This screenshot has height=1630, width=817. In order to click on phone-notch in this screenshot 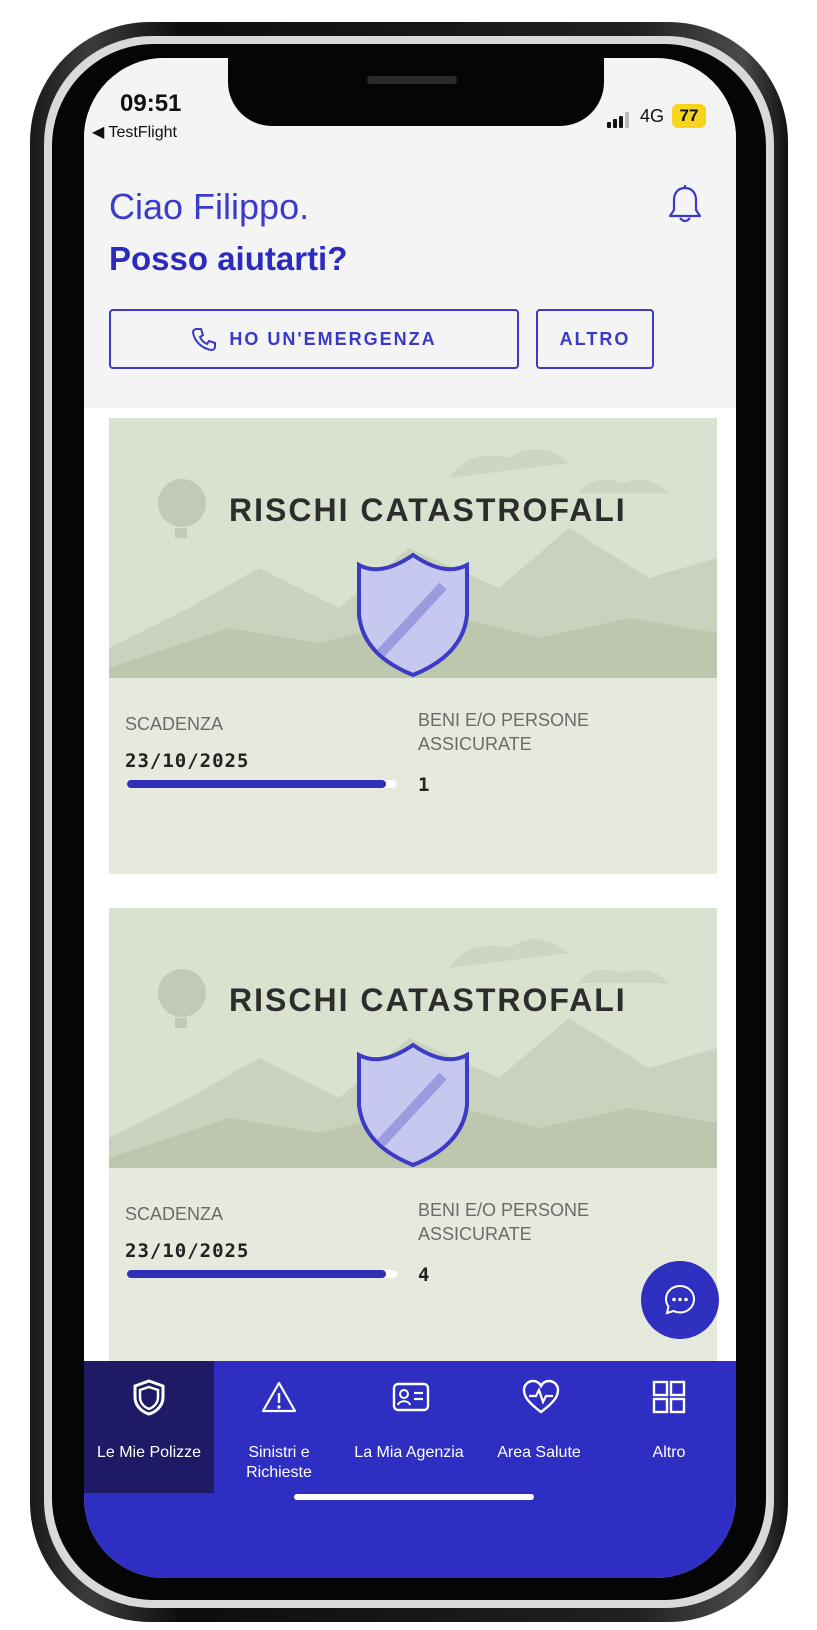, I will do `click(416, 91)`.